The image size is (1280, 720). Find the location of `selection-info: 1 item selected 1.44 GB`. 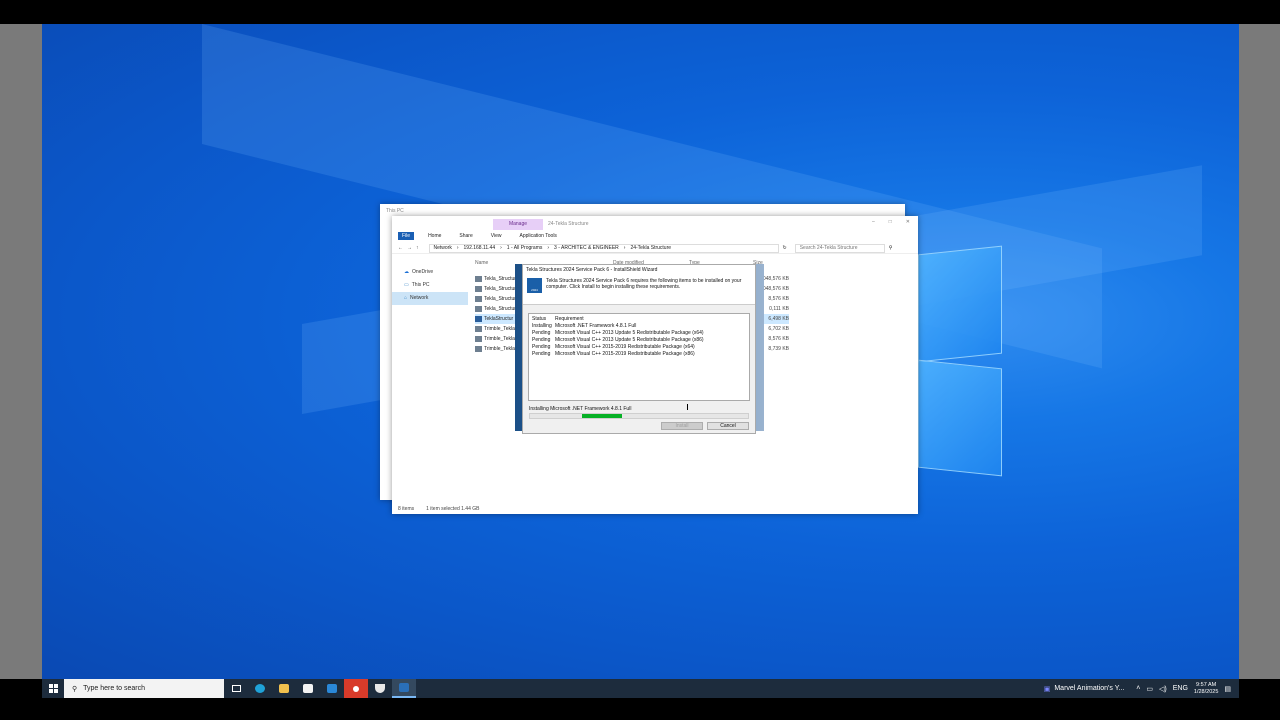

selection-info: 1 item selected 1.44 GB is located at coordinates (453, 509).